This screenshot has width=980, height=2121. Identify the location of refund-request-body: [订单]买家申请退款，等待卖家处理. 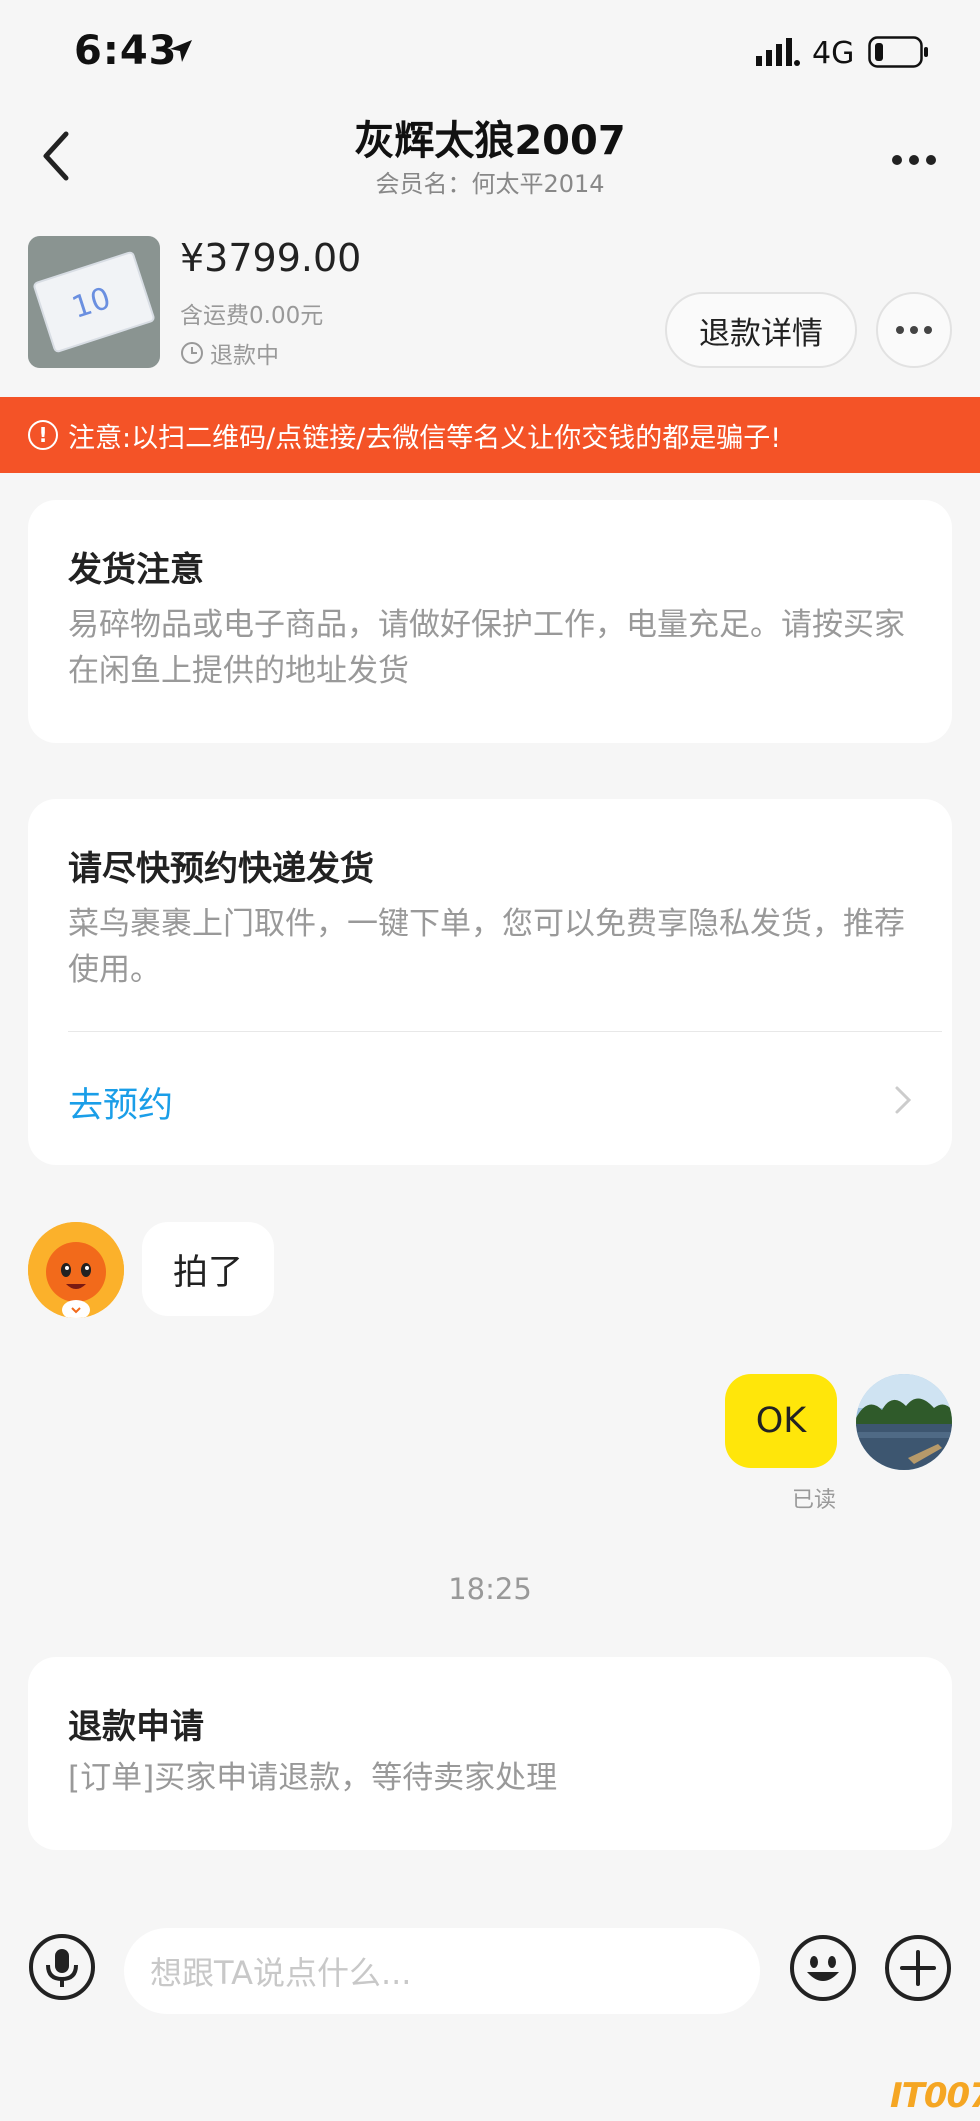
(313, 1778).